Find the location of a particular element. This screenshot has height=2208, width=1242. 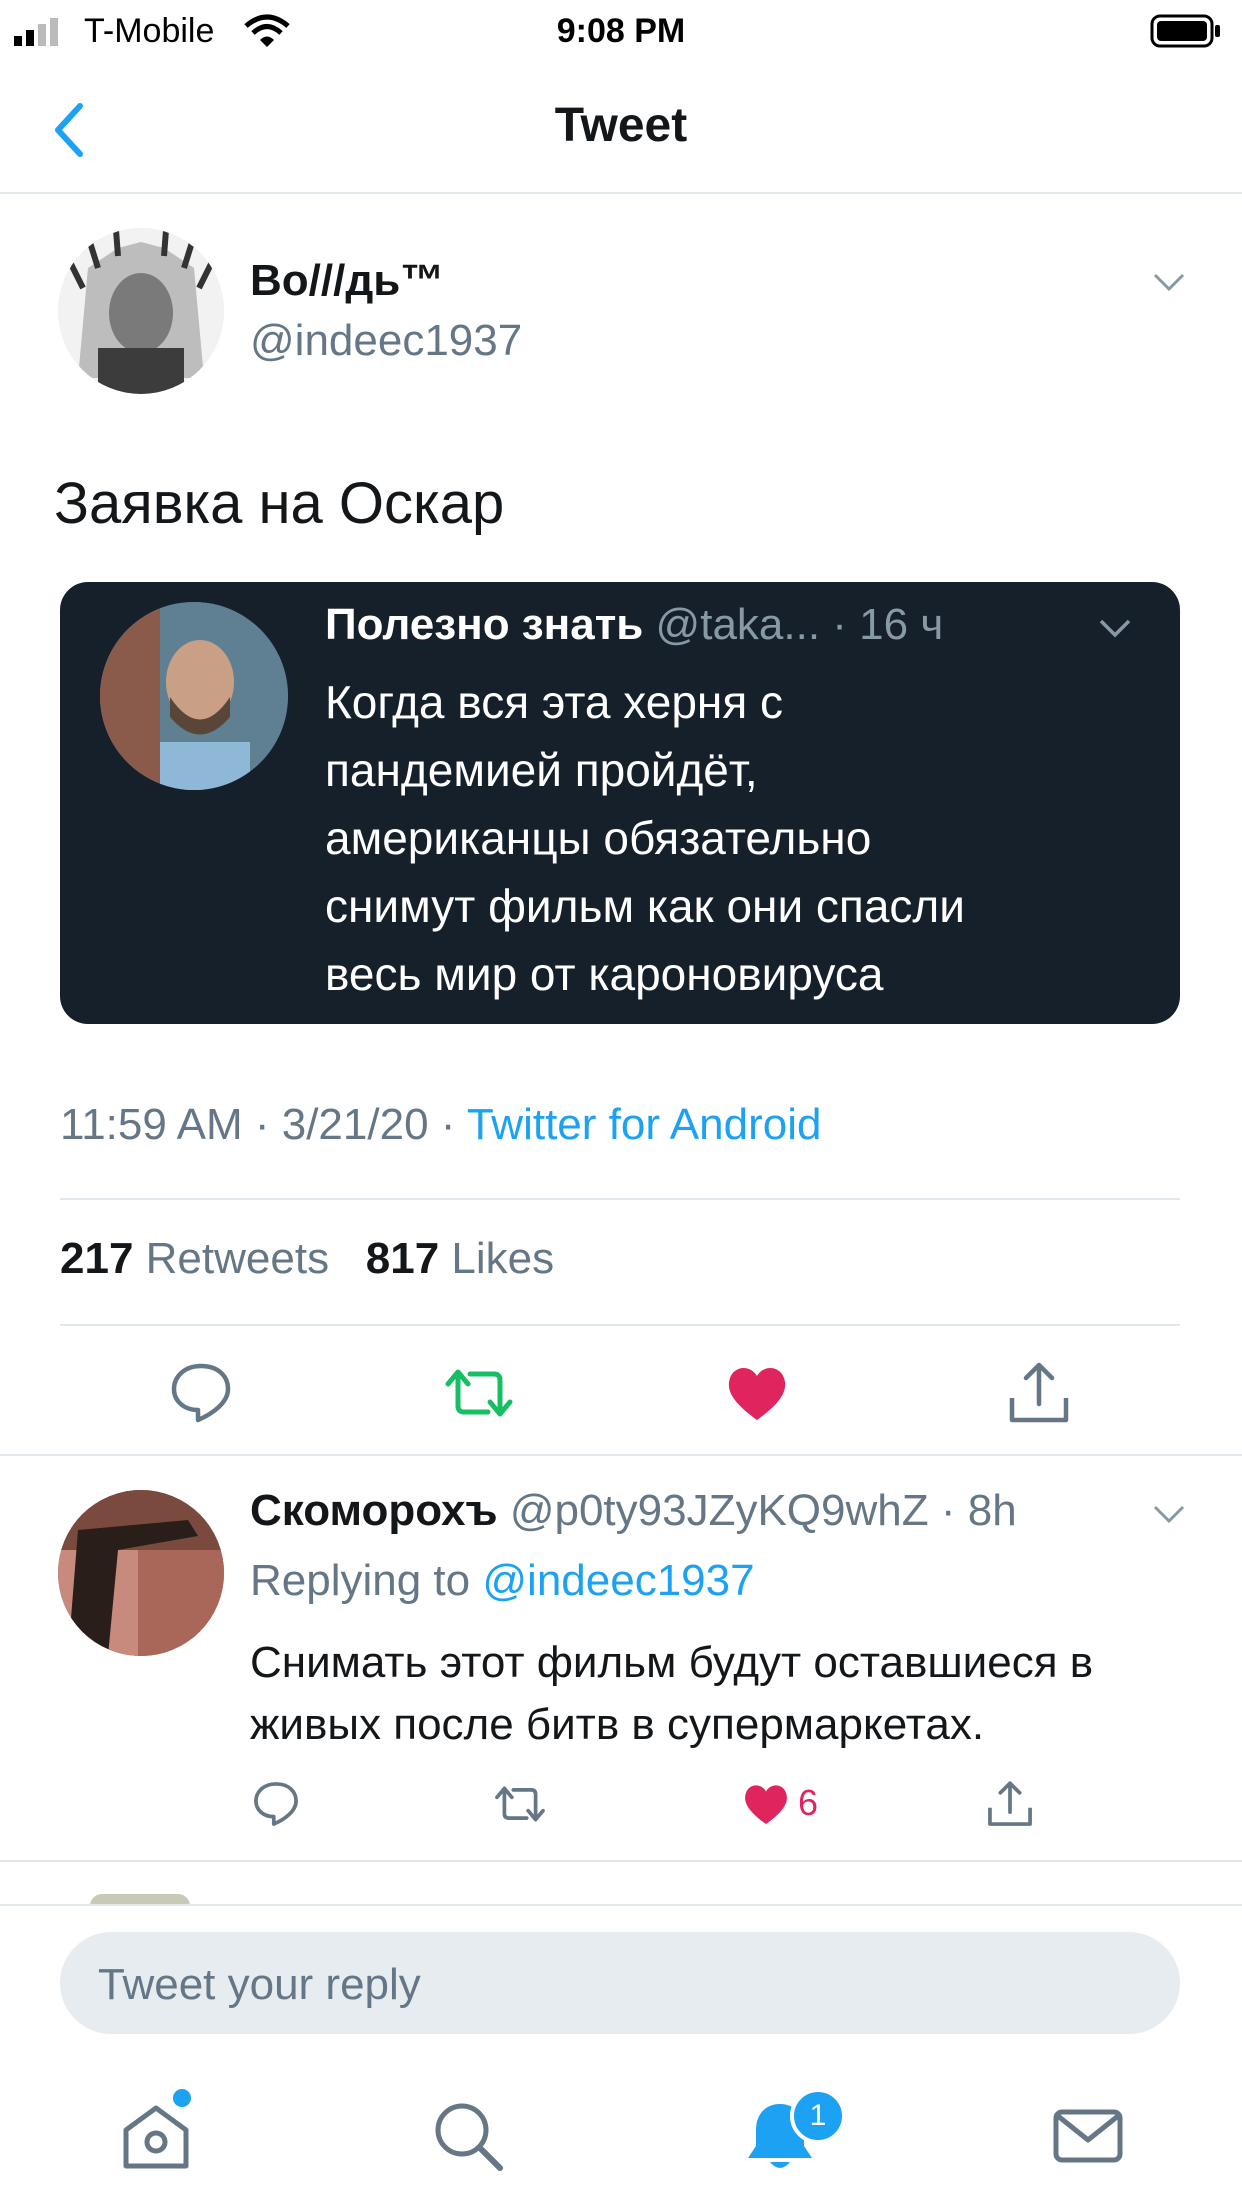

retweets-label: Retweets is located at coordinates (237, 1258).